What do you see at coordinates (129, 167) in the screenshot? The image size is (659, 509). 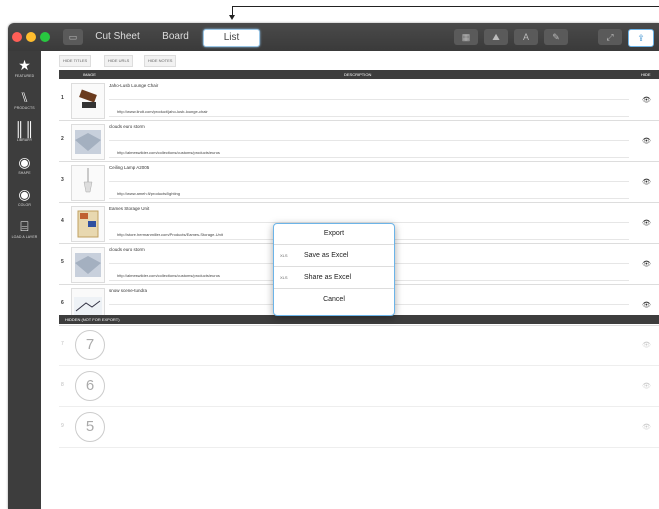 I see `product-title: Ceiling Lamp A2005` at bounding box center [129, 167].